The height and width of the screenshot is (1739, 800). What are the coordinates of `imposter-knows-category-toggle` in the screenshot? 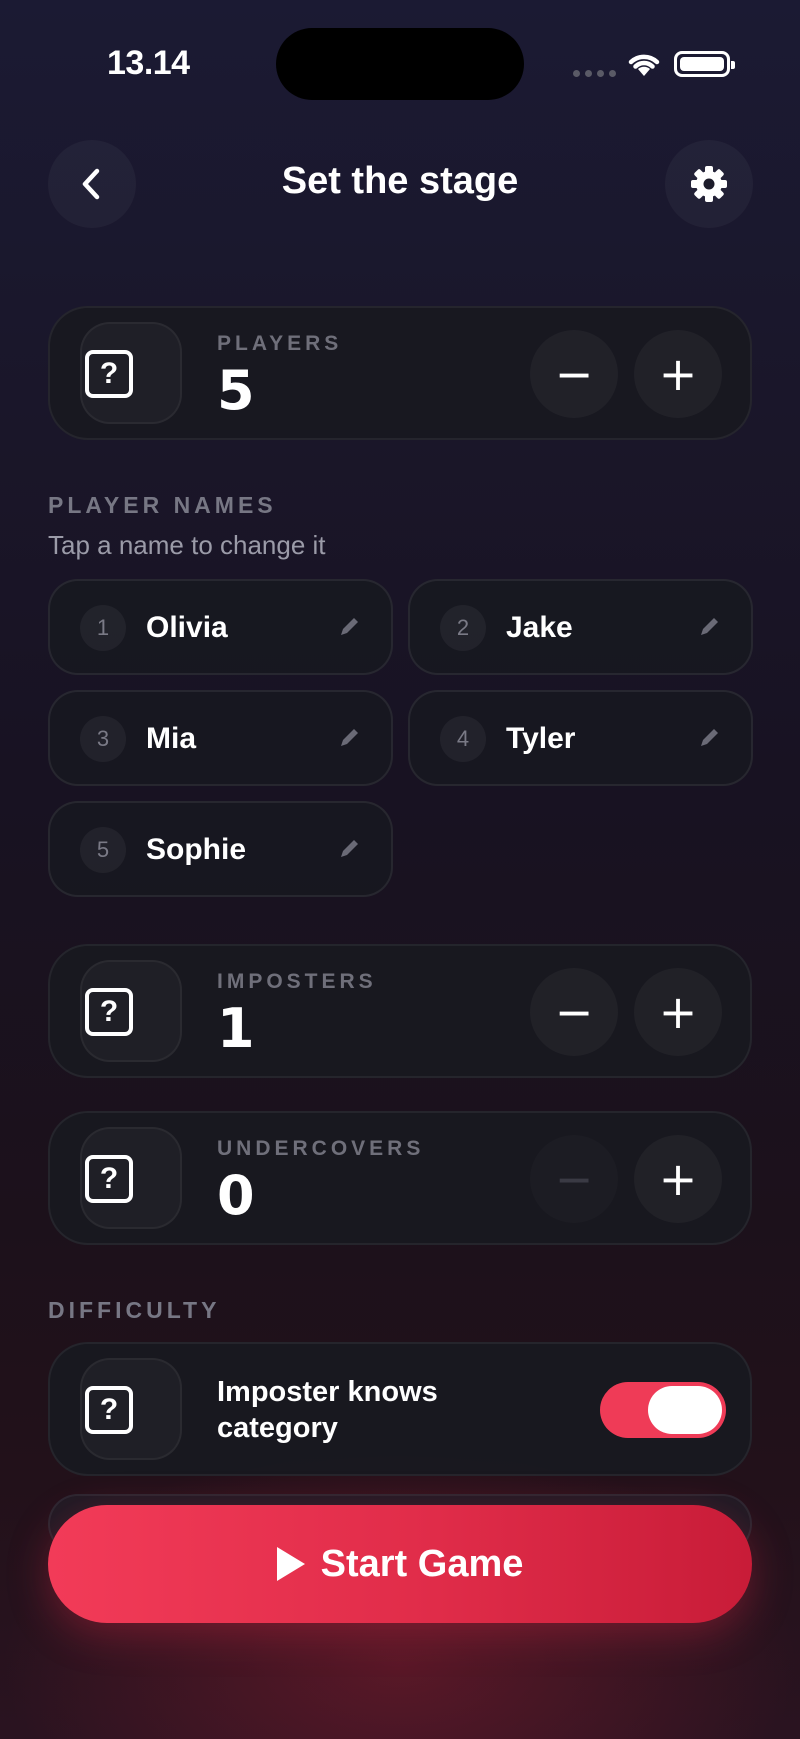 It's located at (663, 1410).